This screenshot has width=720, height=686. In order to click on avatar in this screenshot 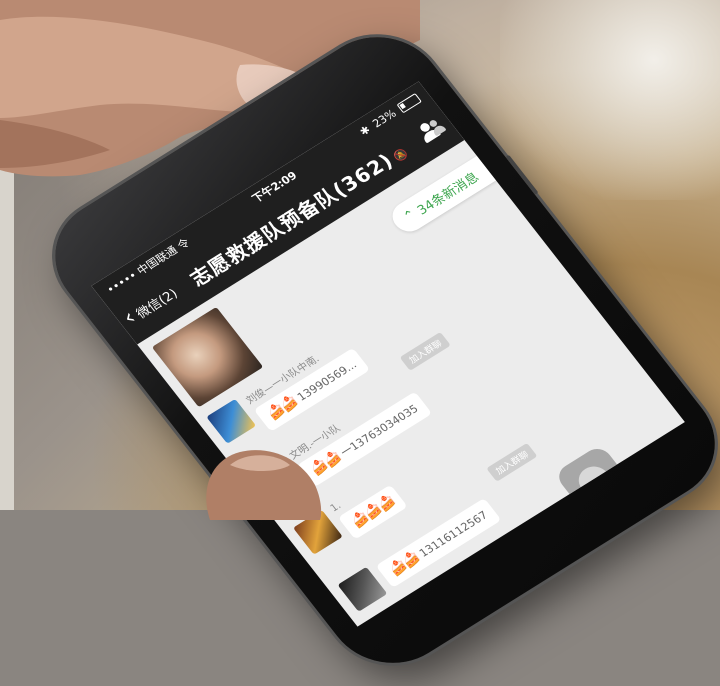, I will do `click(362, 589)`.